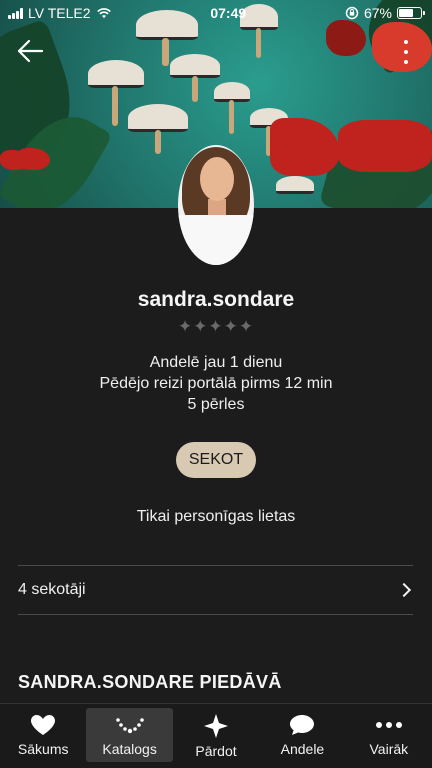  I want to click on battery-icon, so click(411, 13).